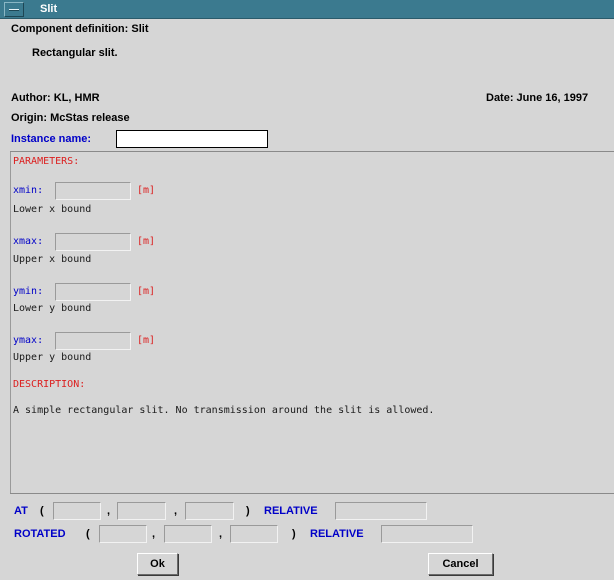 Image resolution: width=614 pixels, height=580 pixels. I want to click on param-ymax-input, so click(93, 341).